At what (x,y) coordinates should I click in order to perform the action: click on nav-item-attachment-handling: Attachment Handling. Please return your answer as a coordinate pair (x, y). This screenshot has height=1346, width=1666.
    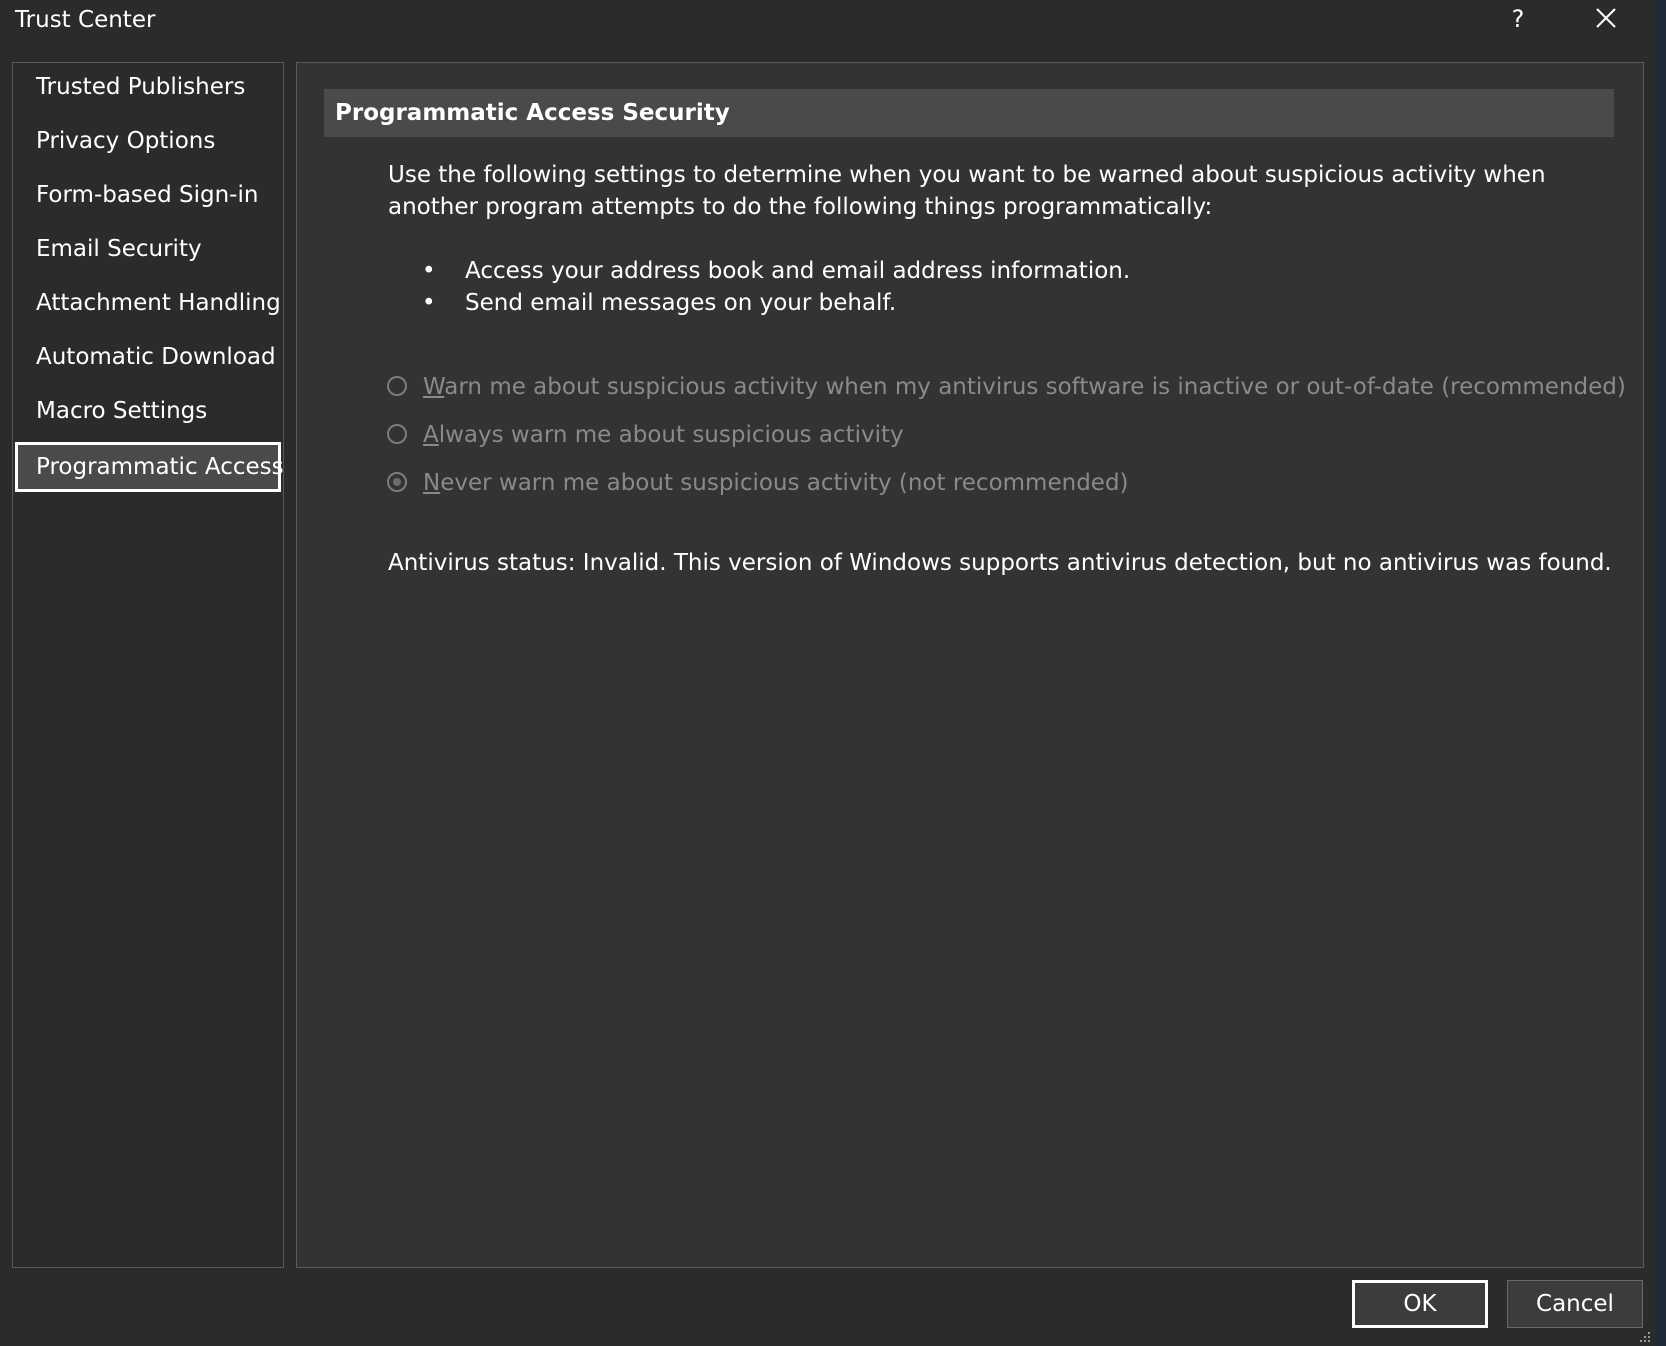
    Looking at the image, I should click on (148, 304).